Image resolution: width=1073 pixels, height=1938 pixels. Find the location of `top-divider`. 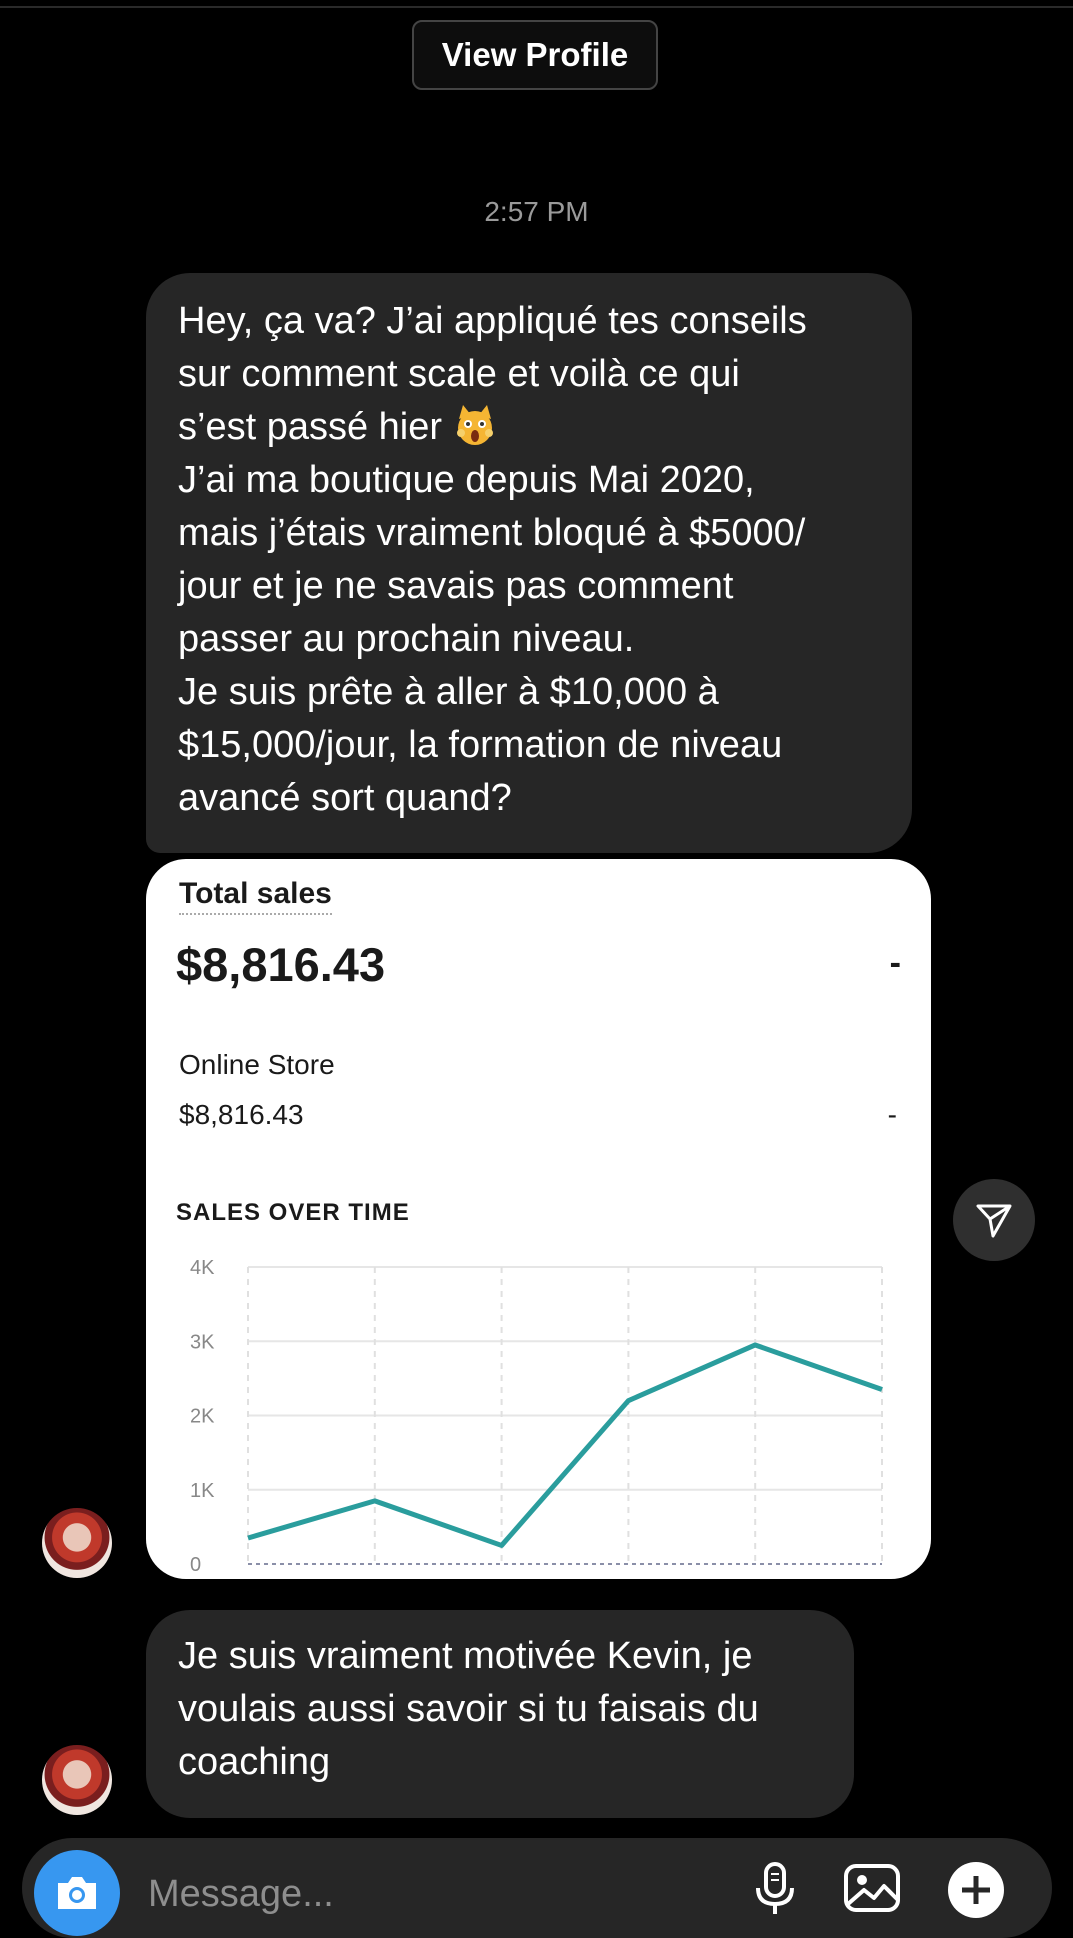

top-divider is located at coordinates (536, 7).